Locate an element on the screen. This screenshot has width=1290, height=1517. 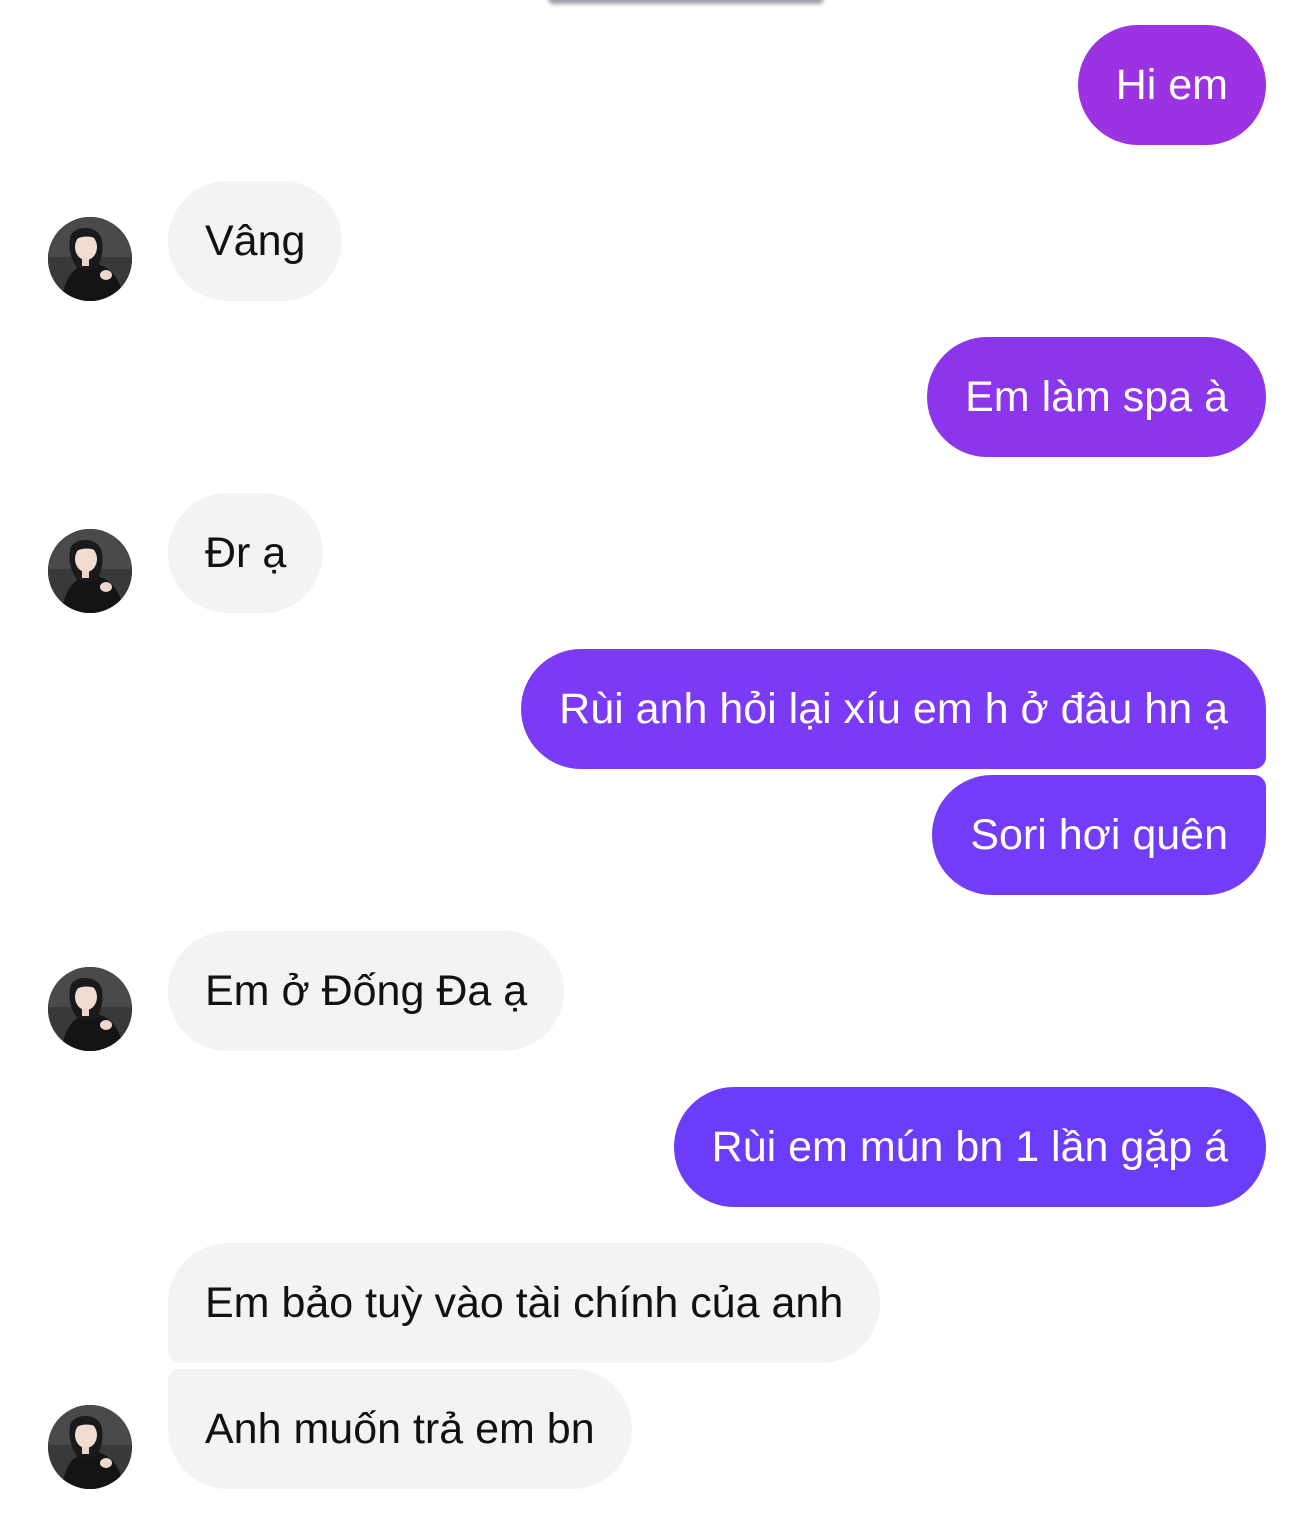
received-message-bubble: Em ở Đống Đa ạ is located at coordinates (366, 991).